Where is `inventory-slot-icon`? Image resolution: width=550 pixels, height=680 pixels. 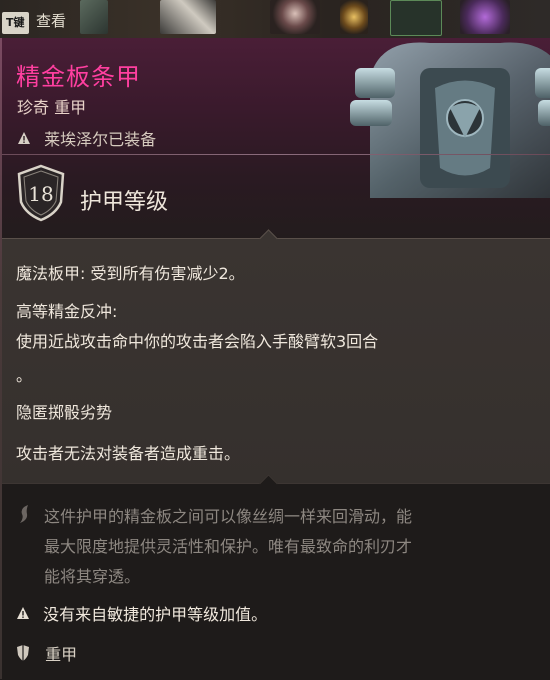 inventory-slot-icon is located at coordinates (94, 17).